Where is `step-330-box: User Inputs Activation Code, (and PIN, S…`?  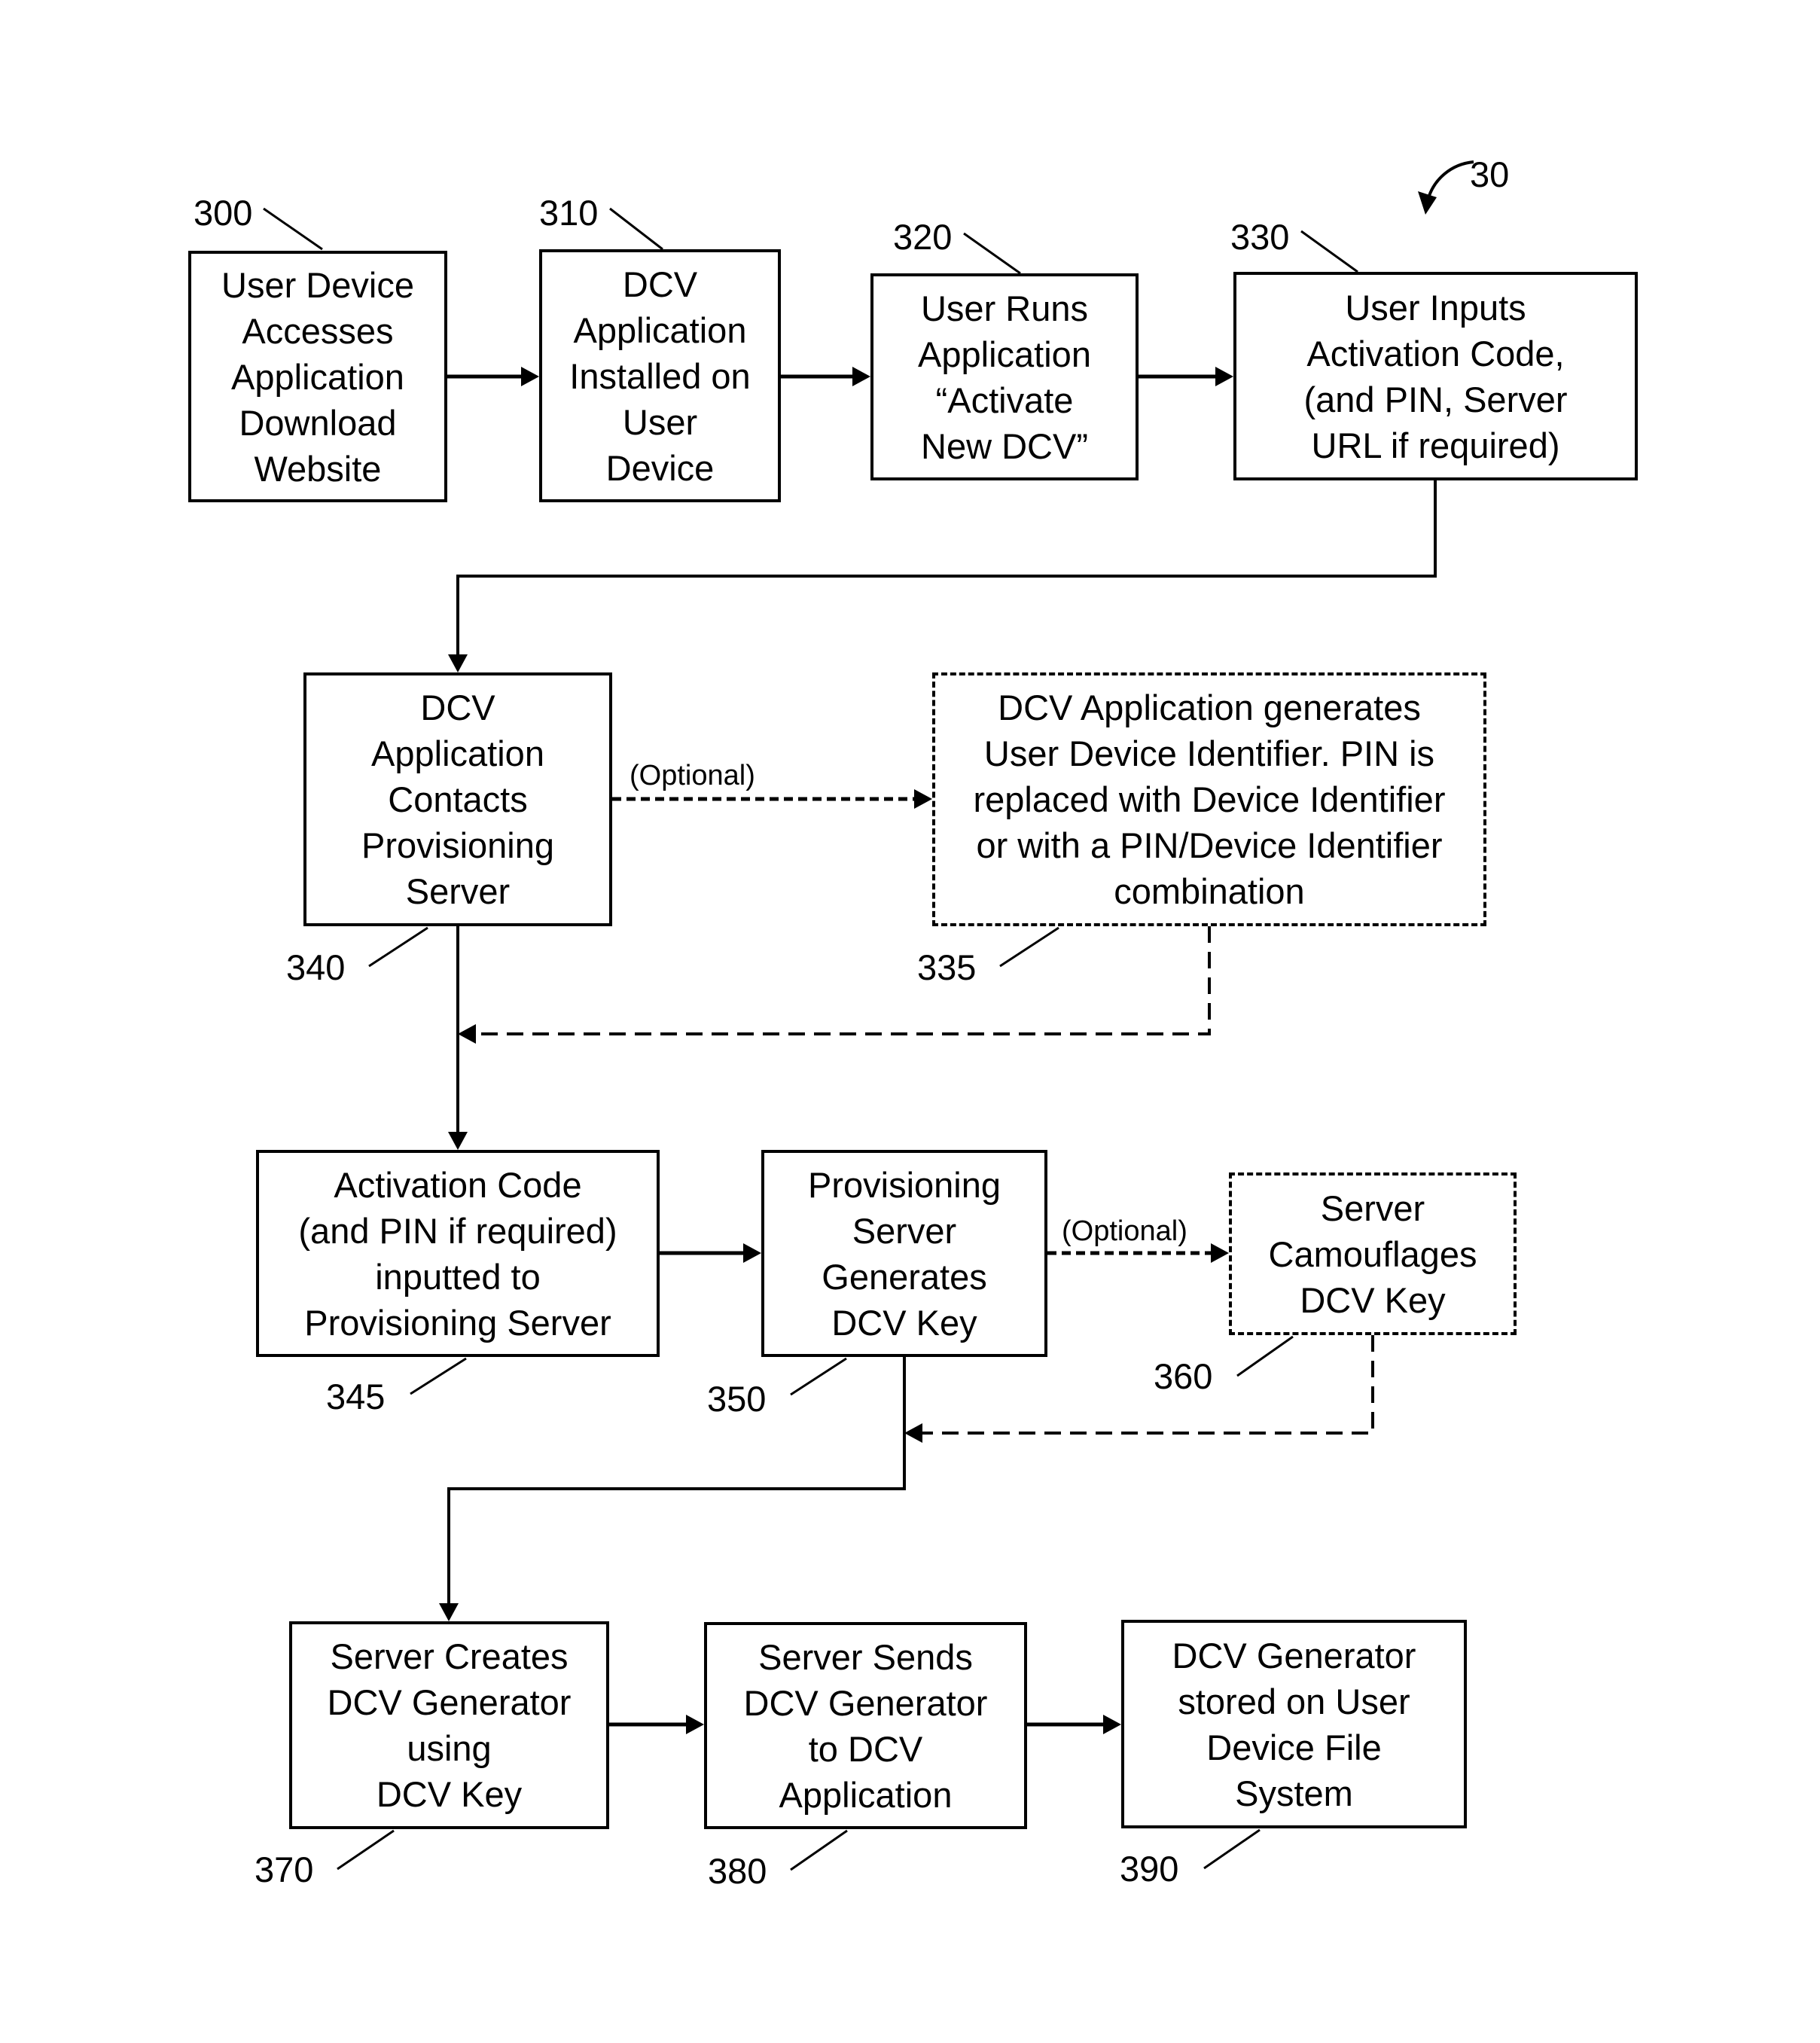
step-330-box: User Inputs Activation Code, (and PIN, S… is located at coordinates (1435, 376).